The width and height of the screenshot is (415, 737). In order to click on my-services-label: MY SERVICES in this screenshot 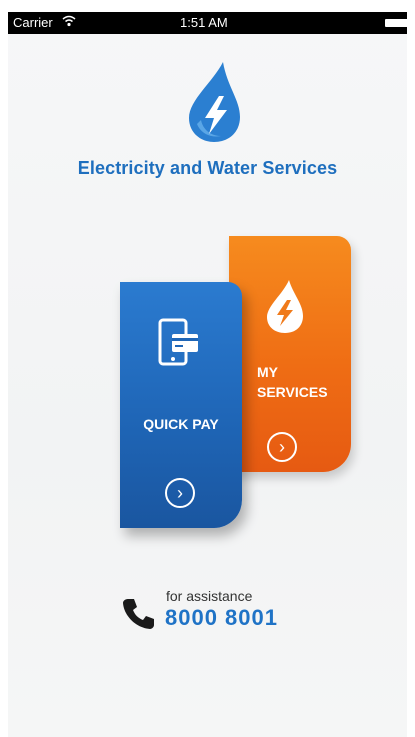, I will do `click(302, 382)`.